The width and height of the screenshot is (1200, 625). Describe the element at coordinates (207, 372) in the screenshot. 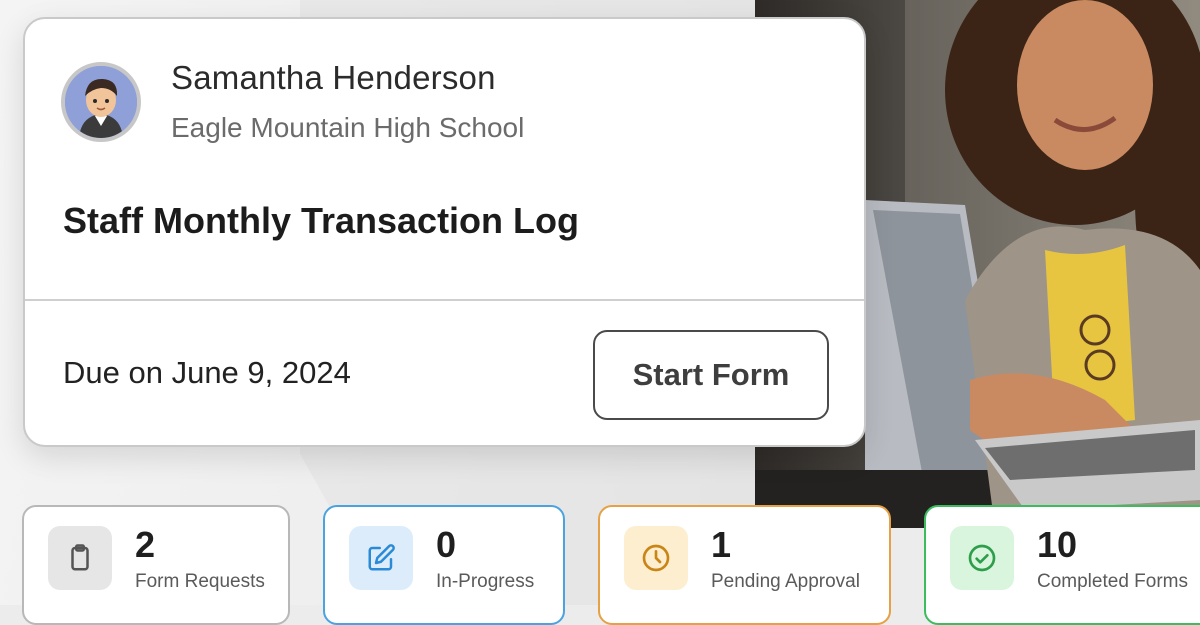

I see `due-date: Due on June 9, 2024` at that location.